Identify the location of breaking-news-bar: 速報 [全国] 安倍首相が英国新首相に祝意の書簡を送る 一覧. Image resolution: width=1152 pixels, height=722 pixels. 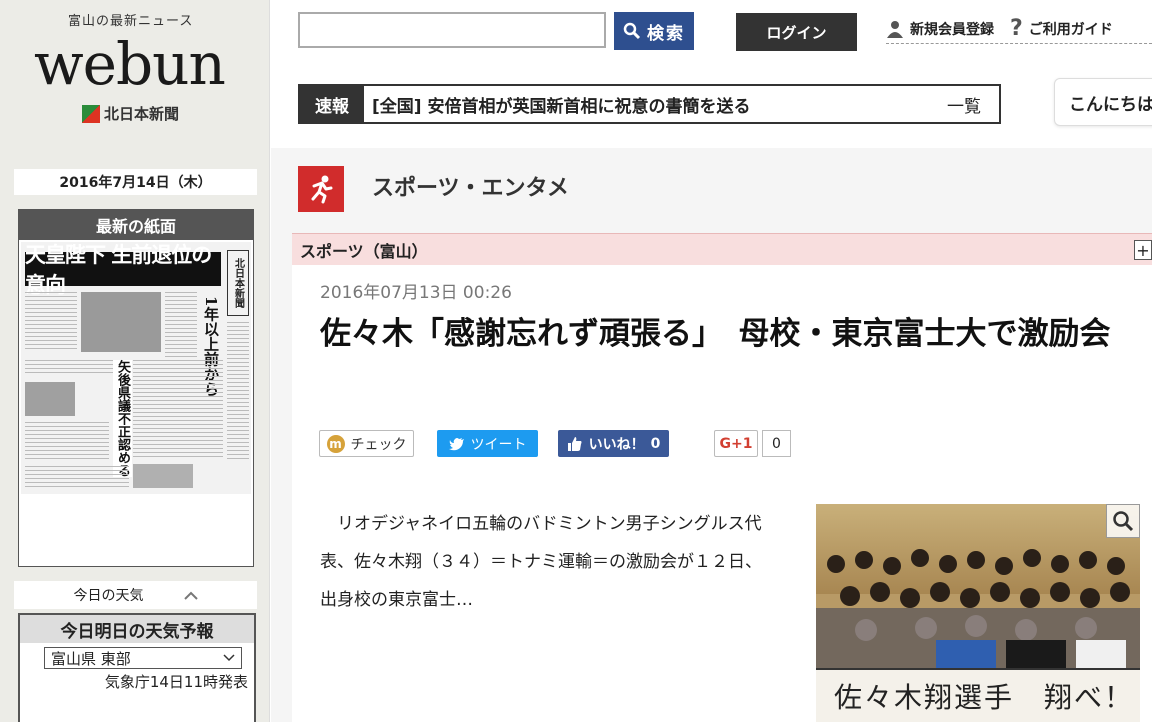
(649, 104).